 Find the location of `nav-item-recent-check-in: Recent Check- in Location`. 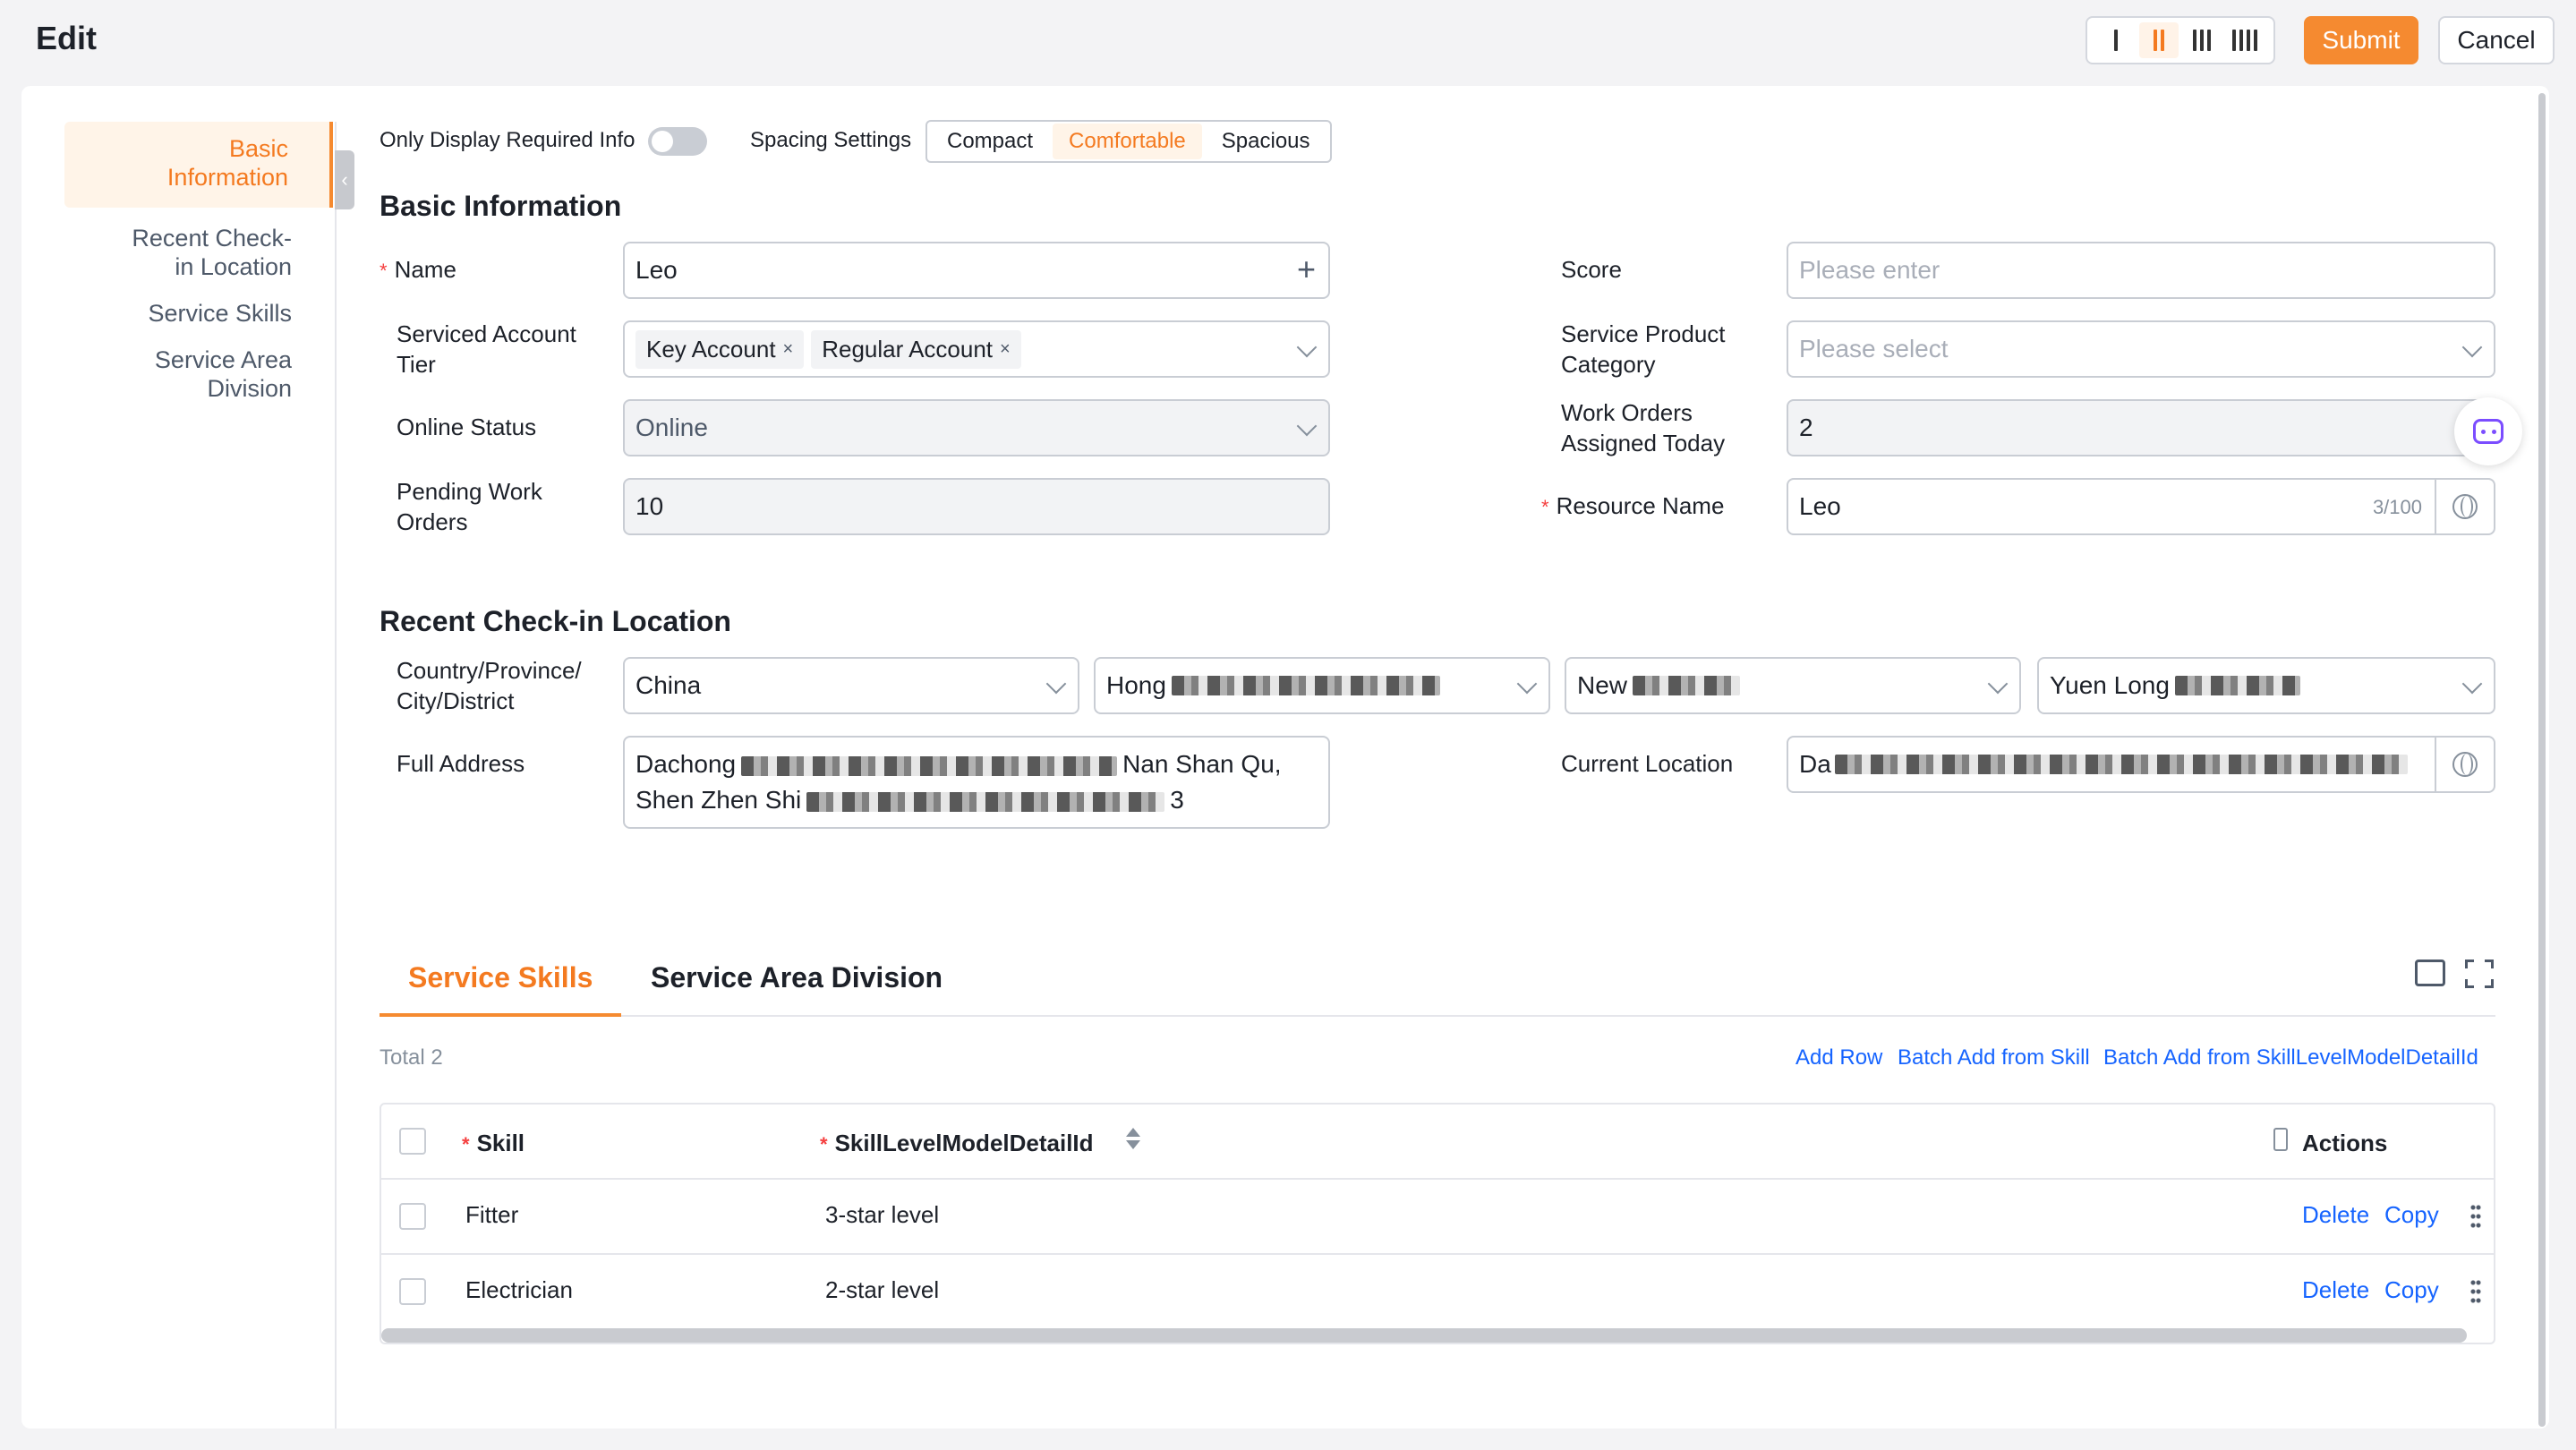

nav-item-recent-check-in: Recent Check- in Location is located at coordinates (198, 253).